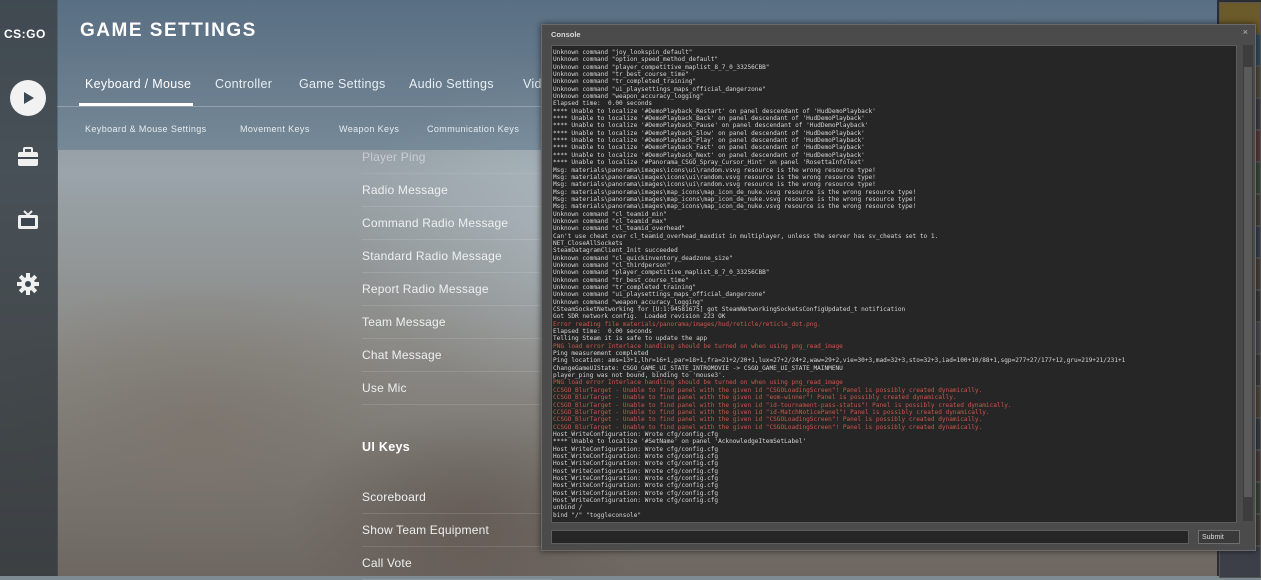  I want to click on play-button, so click(28, 98).